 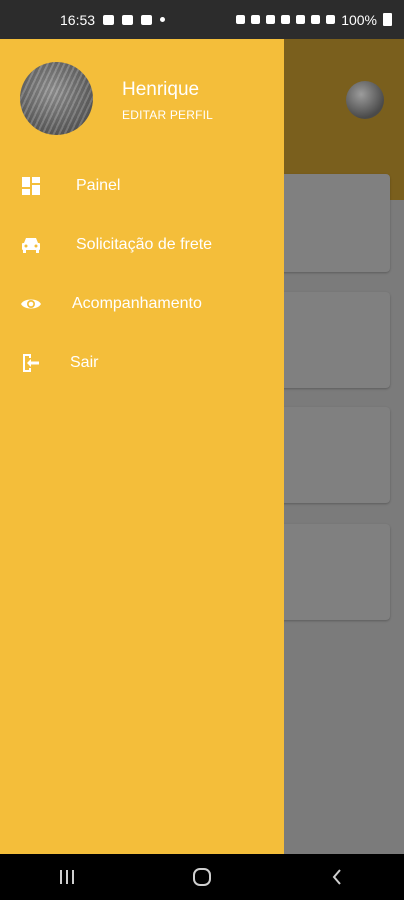 What do you see at coordinates (31, 363) in the screenshot?
I see `logout-icon` at bounding box center [31, 363].